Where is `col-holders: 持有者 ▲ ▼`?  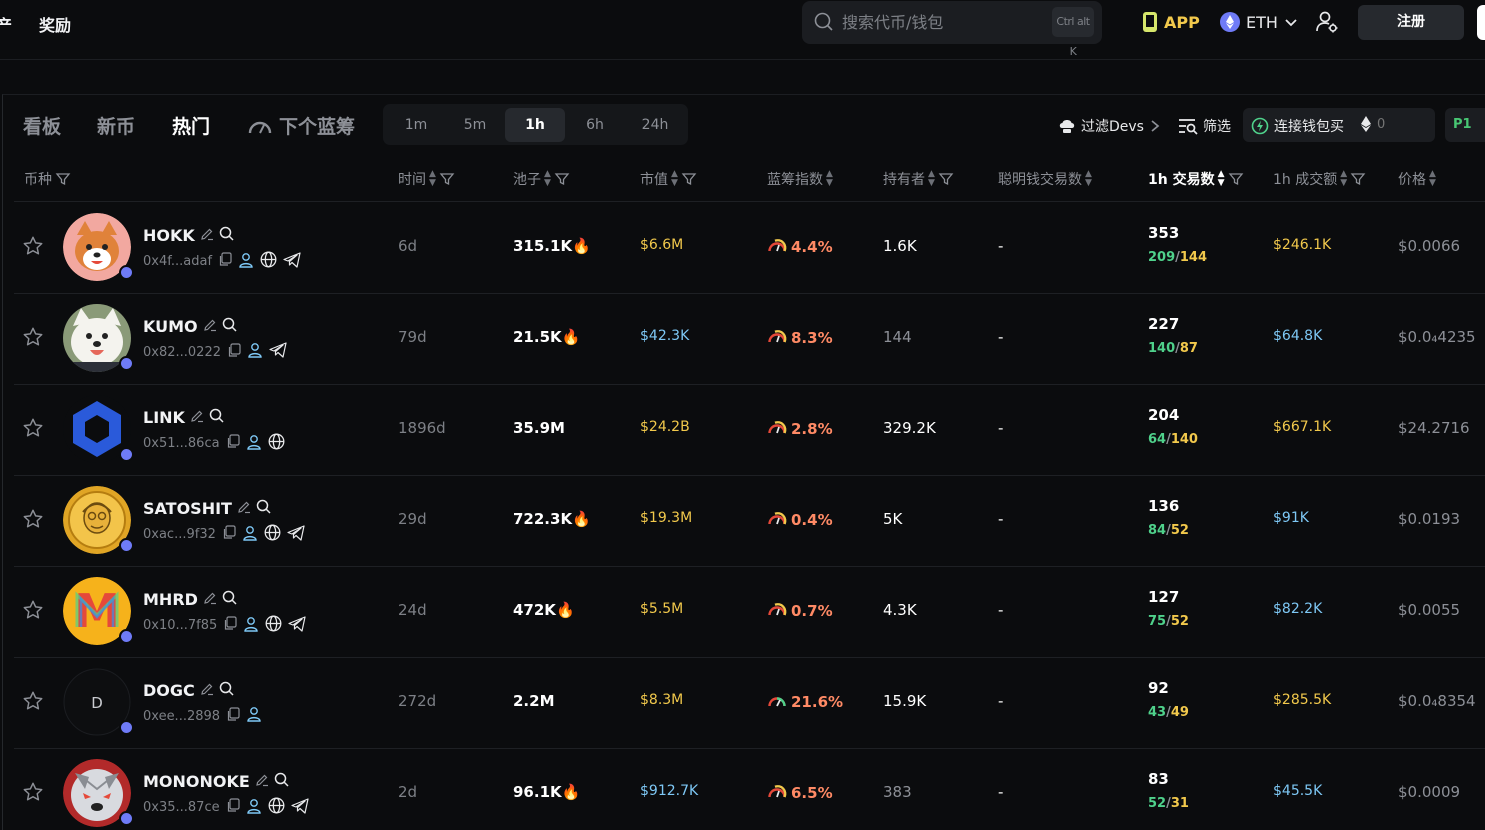
col-holders: 持有者 ▲ ▼ is located at coordinates (918, 179).